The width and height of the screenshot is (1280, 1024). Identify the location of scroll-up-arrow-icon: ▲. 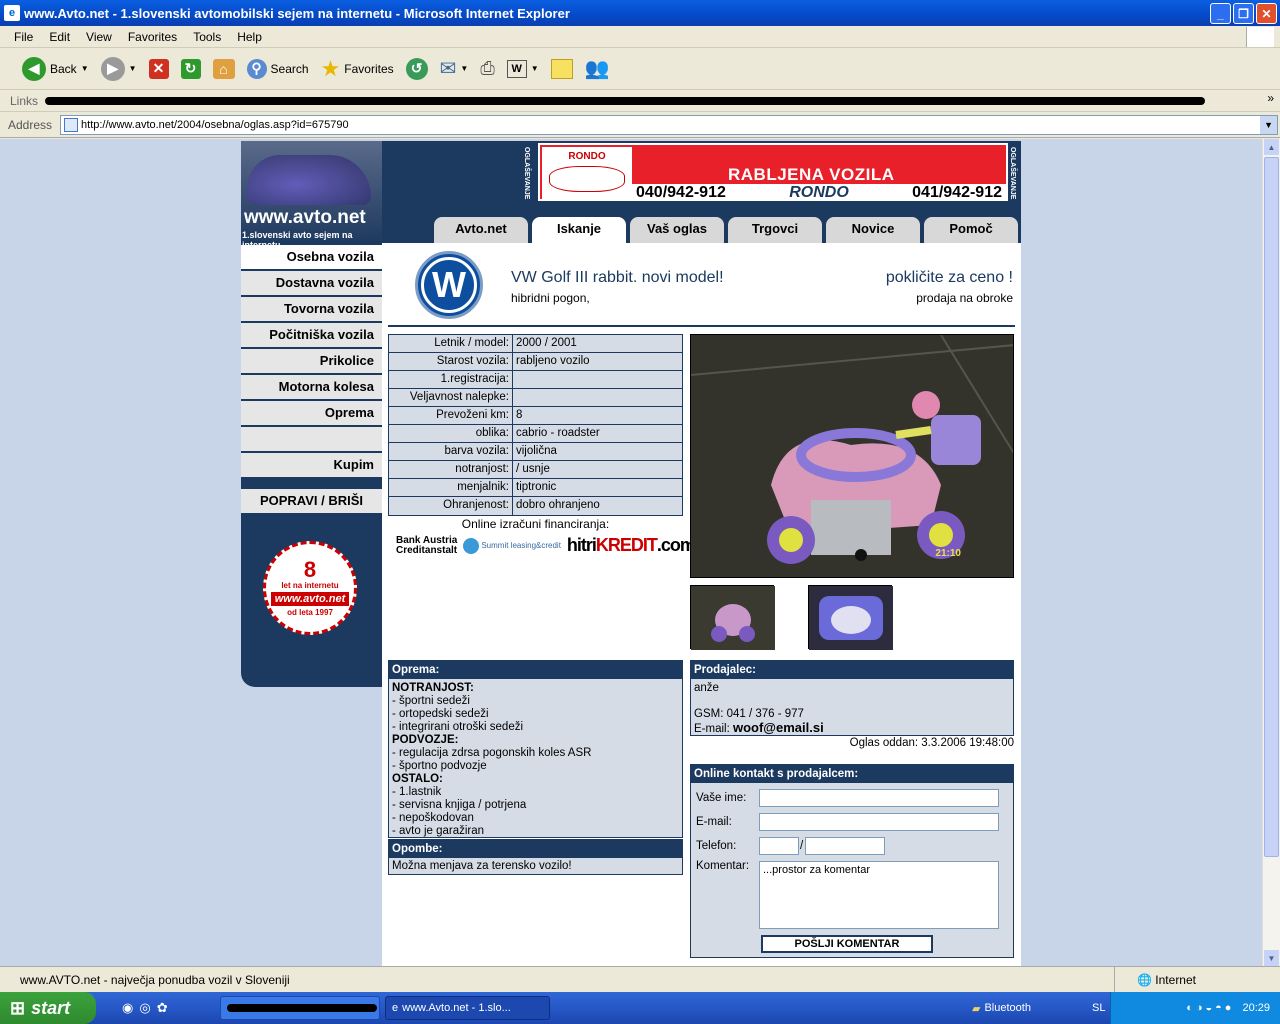
(1271, 147).